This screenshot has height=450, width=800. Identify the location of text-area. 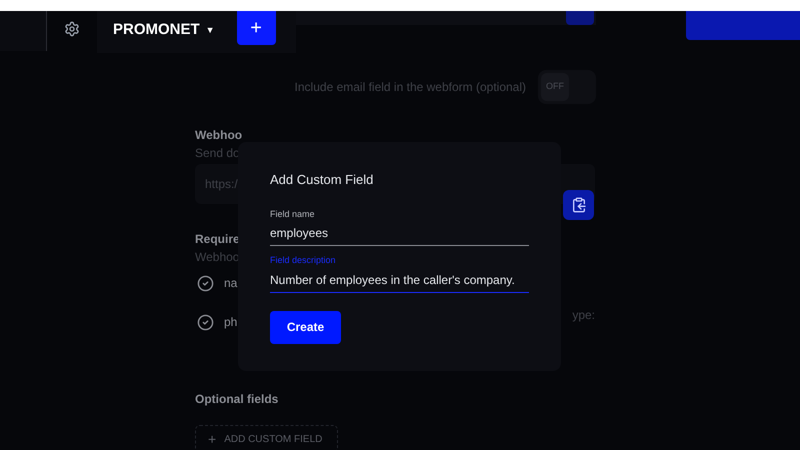
(446, 18).